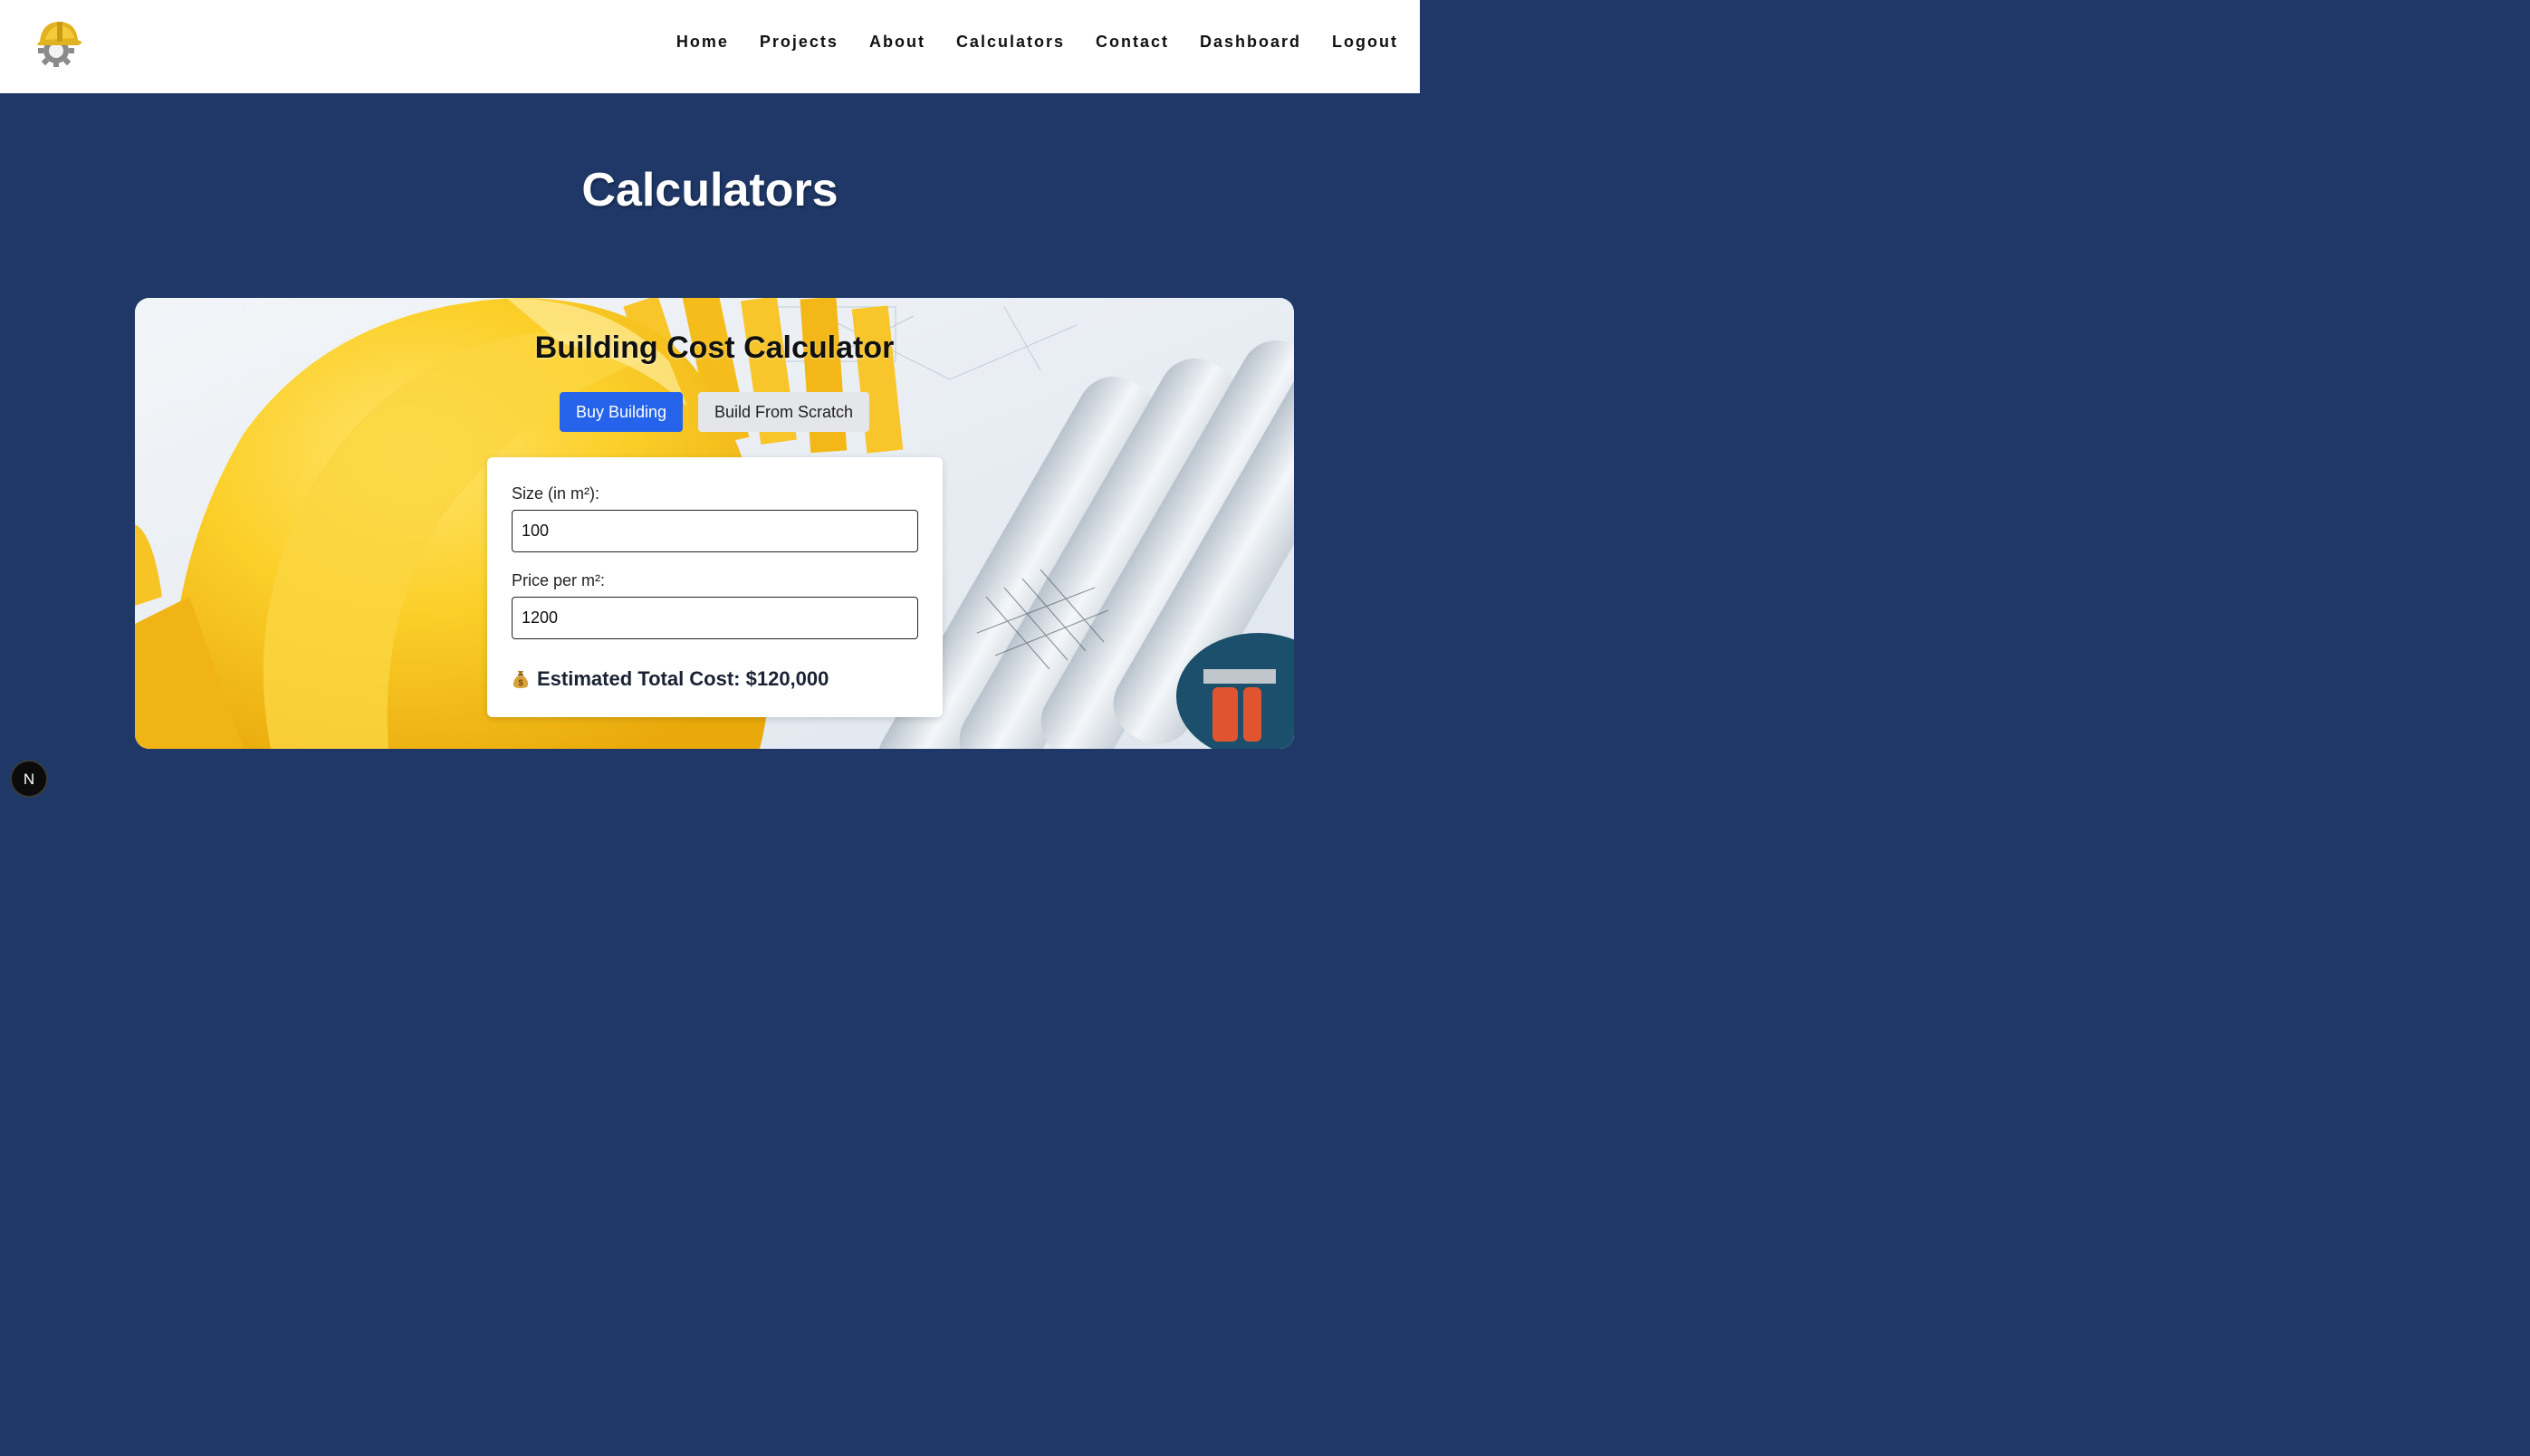  I want to click on hardhat-gear-logo-icon, so click(58, 43).